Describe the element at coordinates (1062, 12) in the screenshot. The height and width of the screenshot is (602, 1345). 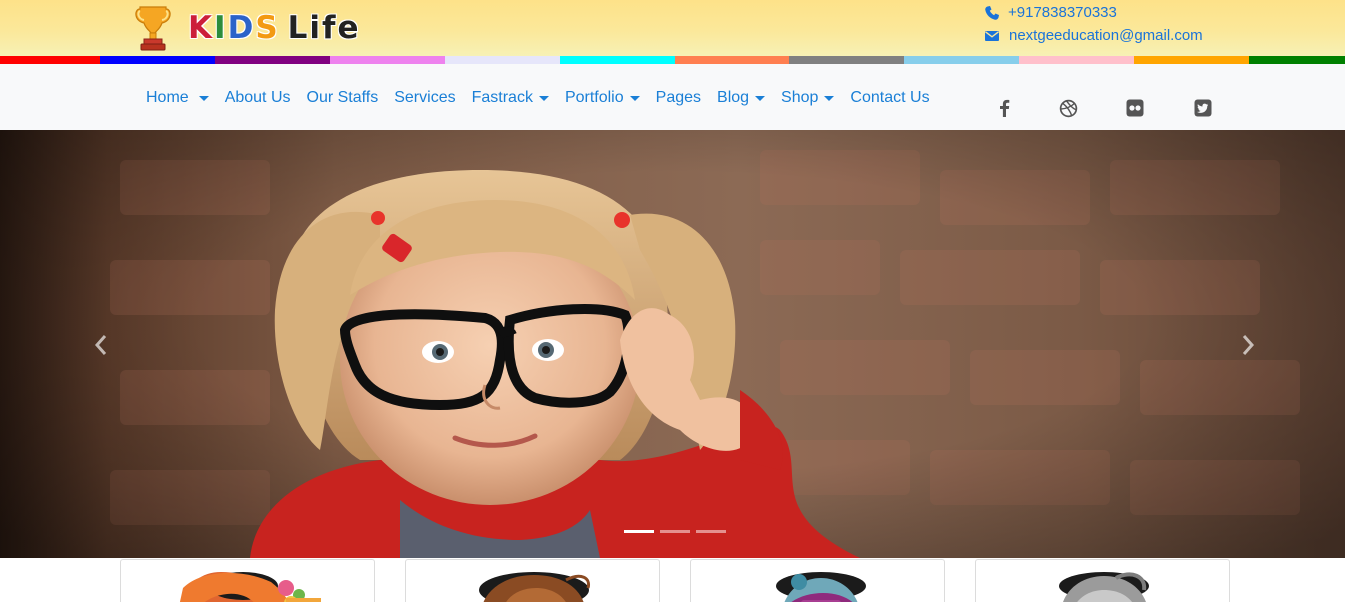
I see `phone-number: +917838370333` at that location.